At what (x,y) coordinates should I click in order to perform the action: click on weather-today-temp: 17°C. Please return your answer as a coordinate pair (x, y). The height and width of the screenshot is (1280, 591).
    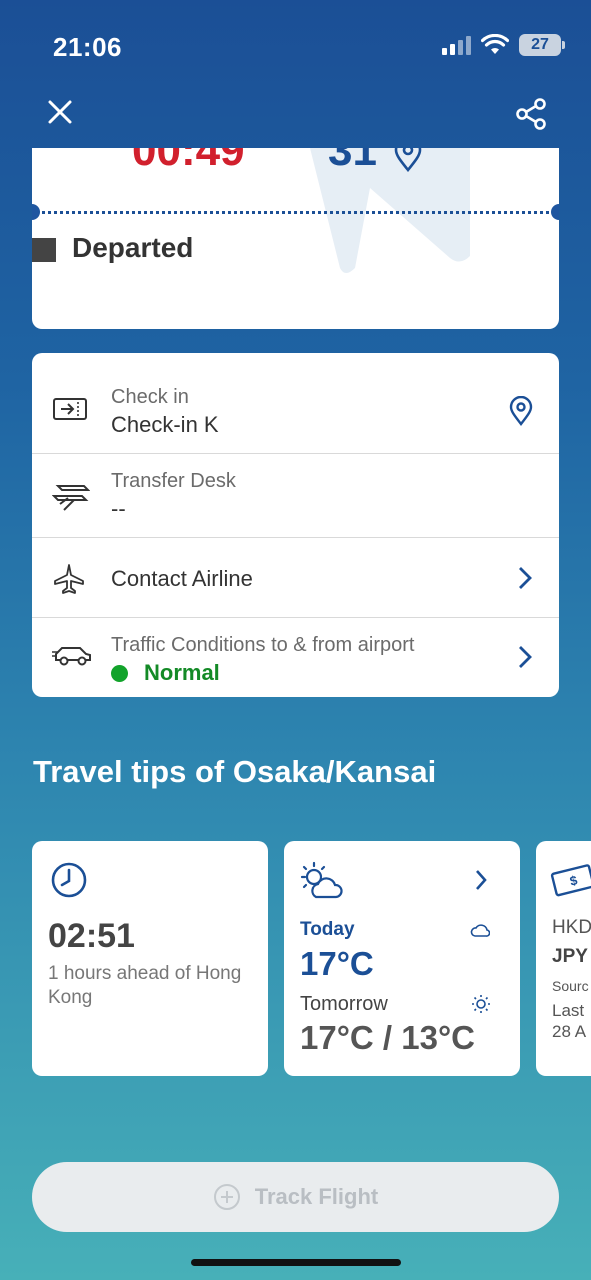
    Looking at the image, I should click on (337, 963).